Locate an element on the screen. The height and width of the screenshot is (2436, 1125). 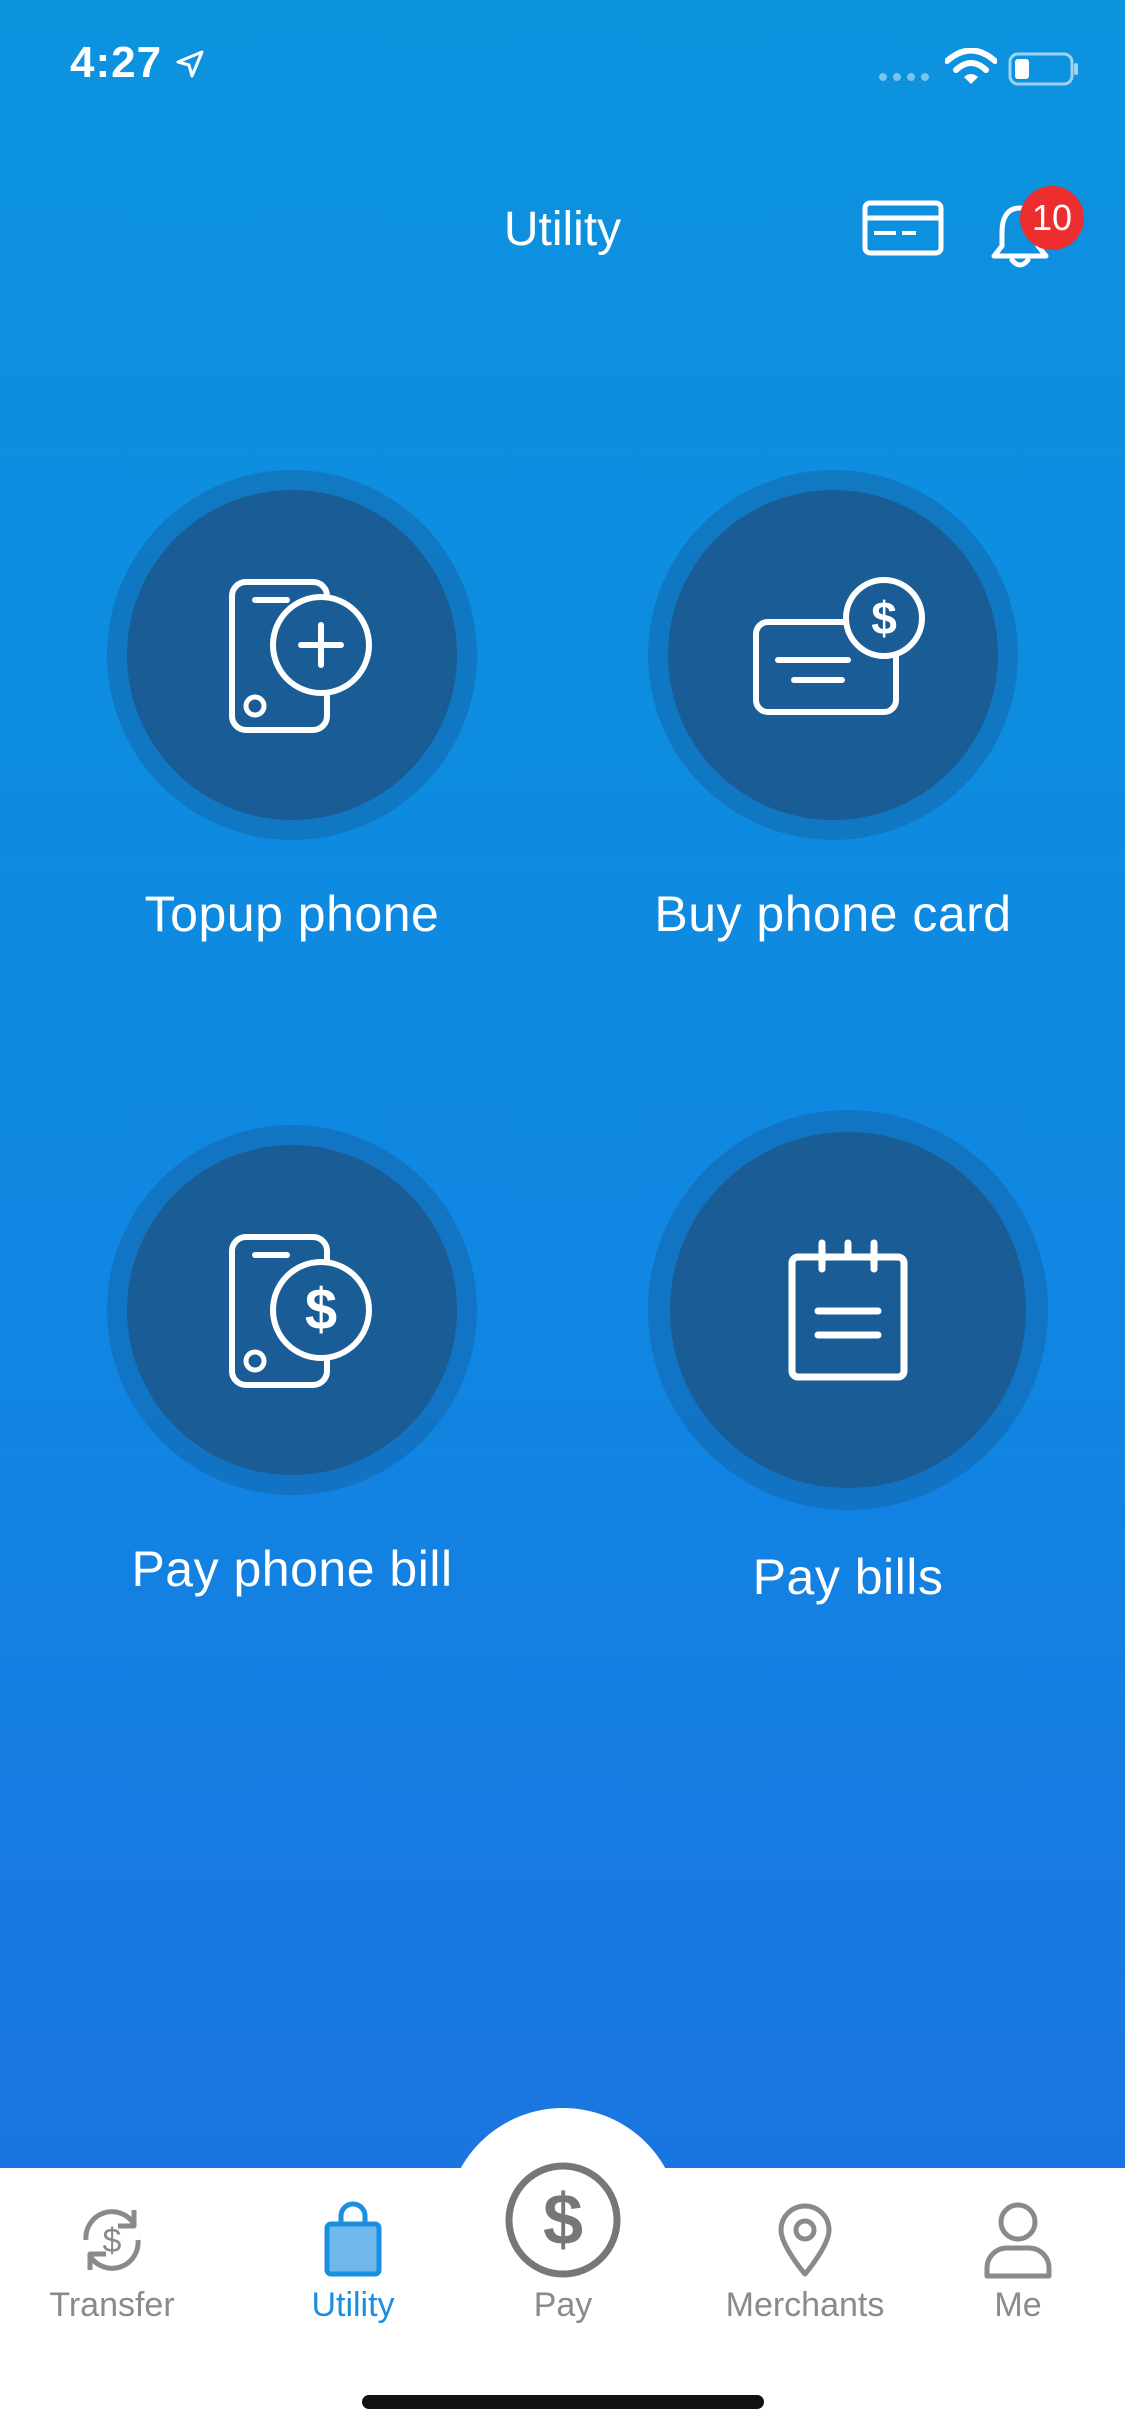
tab-label: Pay is located at coordinates (563, 2305).